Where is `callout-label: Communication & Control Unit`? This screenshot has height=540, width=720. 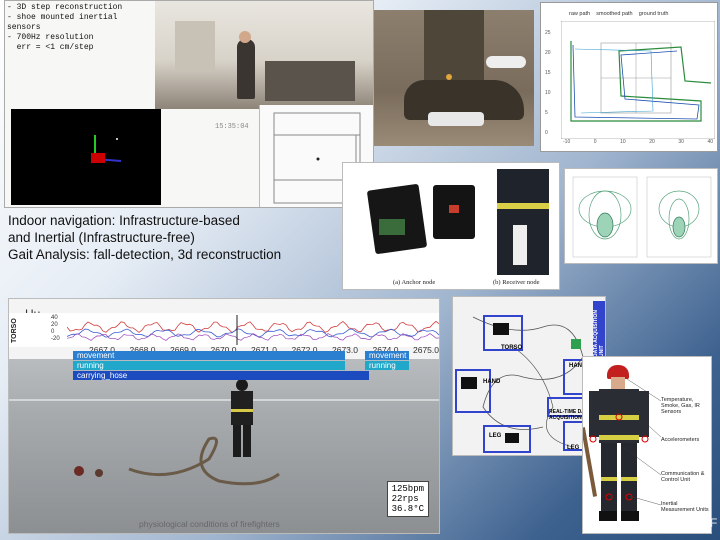 callout-label: Communication & Control Unit is located at coordinates (683, 477).